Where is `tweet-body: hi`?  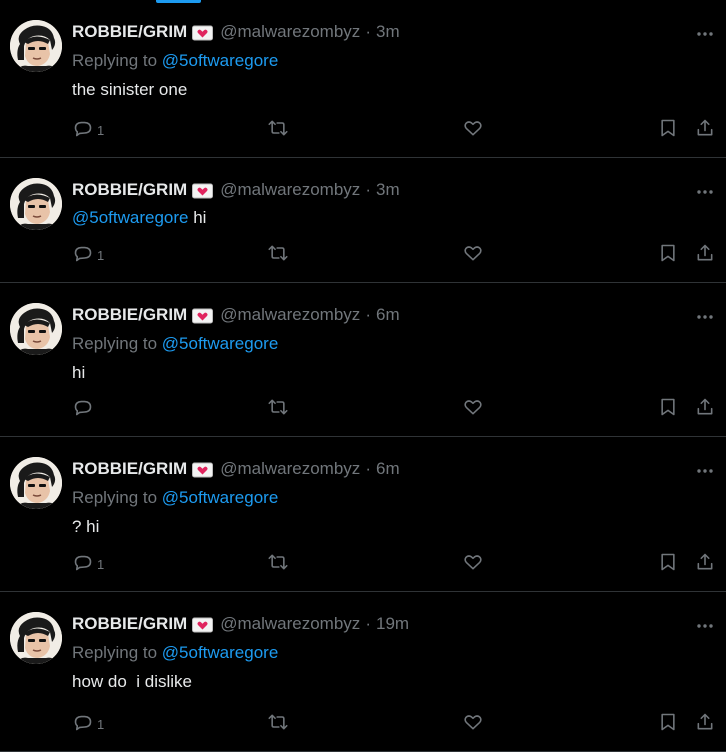 tweet-body: hi is located at coordinates (79, 372).